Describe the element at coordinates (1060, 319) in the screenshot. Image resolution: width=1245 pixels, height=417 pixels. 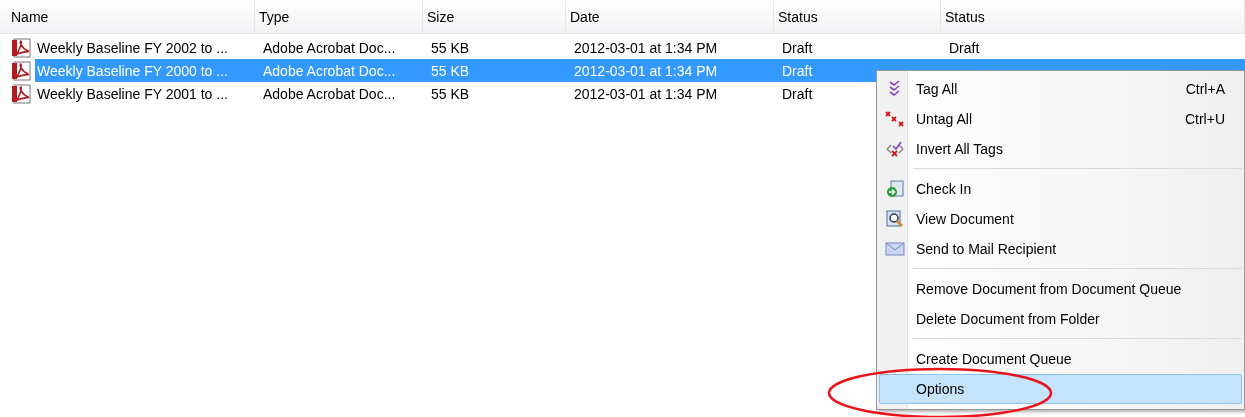
I see `menu-item: Delete Document from Folder` at that location.